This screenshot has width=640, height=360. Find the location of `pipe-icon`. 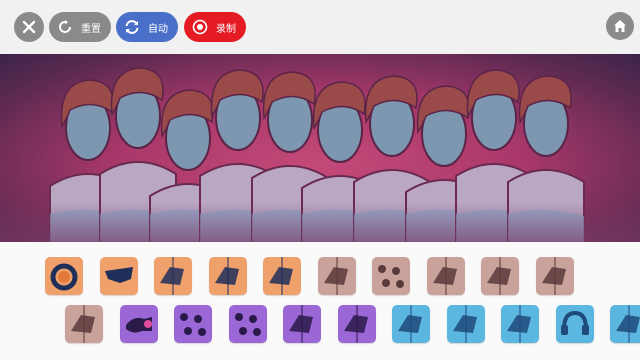

pipe-icon is located at coordinates (138, 325).